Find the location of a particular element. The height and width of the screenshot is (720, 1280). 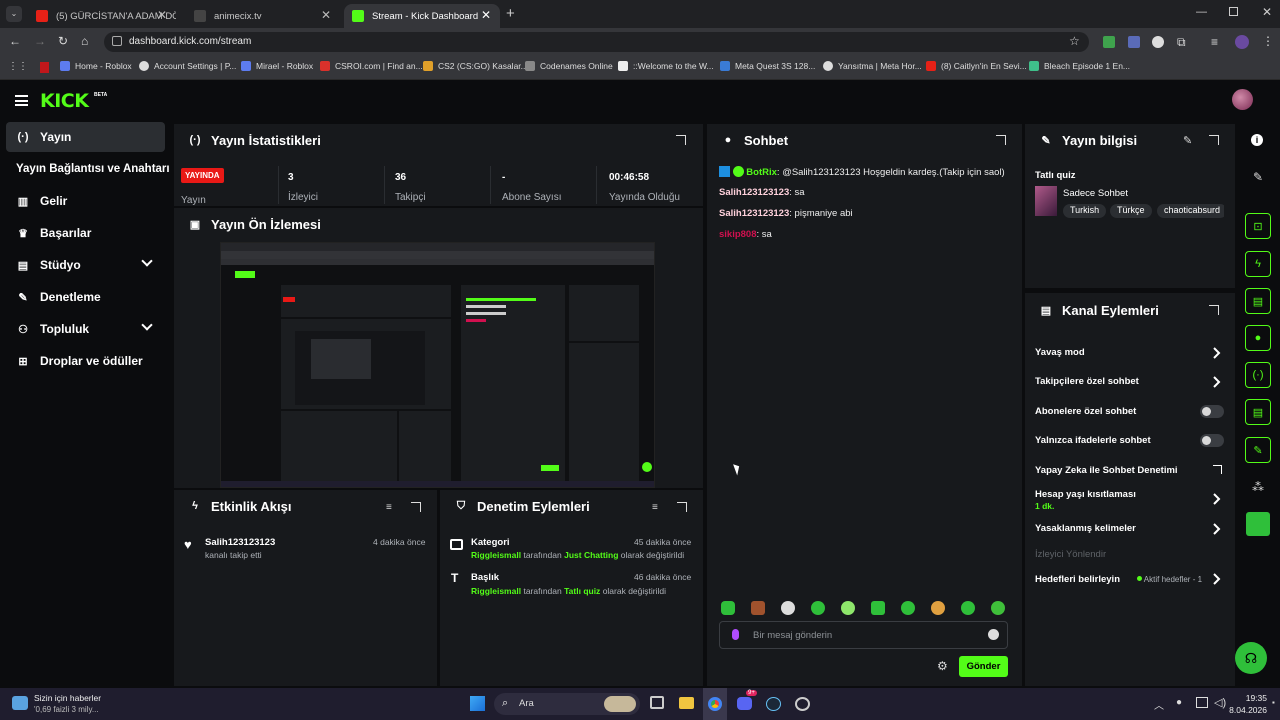

action-slow-mode: Yavaş mod is located at coordinates (1130, 352).